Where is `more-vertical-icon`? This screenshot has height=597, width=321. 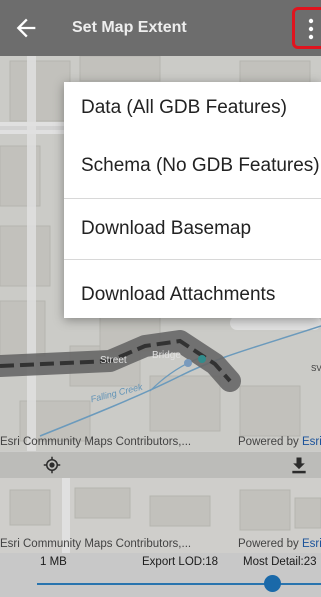
more-vertical-icon is located at coordinates (311, 29).